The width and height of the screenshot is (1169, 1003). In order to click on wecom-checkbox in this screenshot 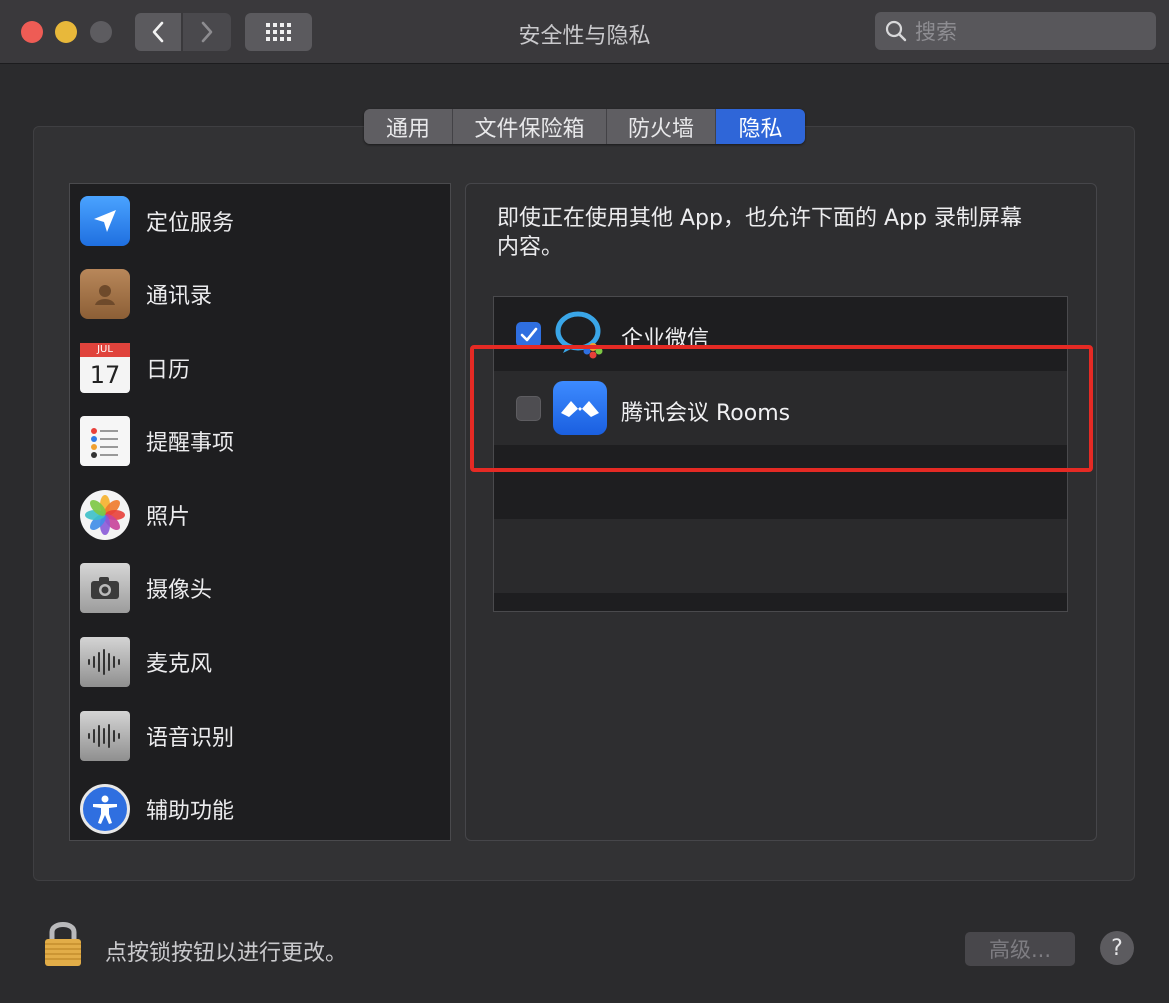, I will do `click(528, 334)`.